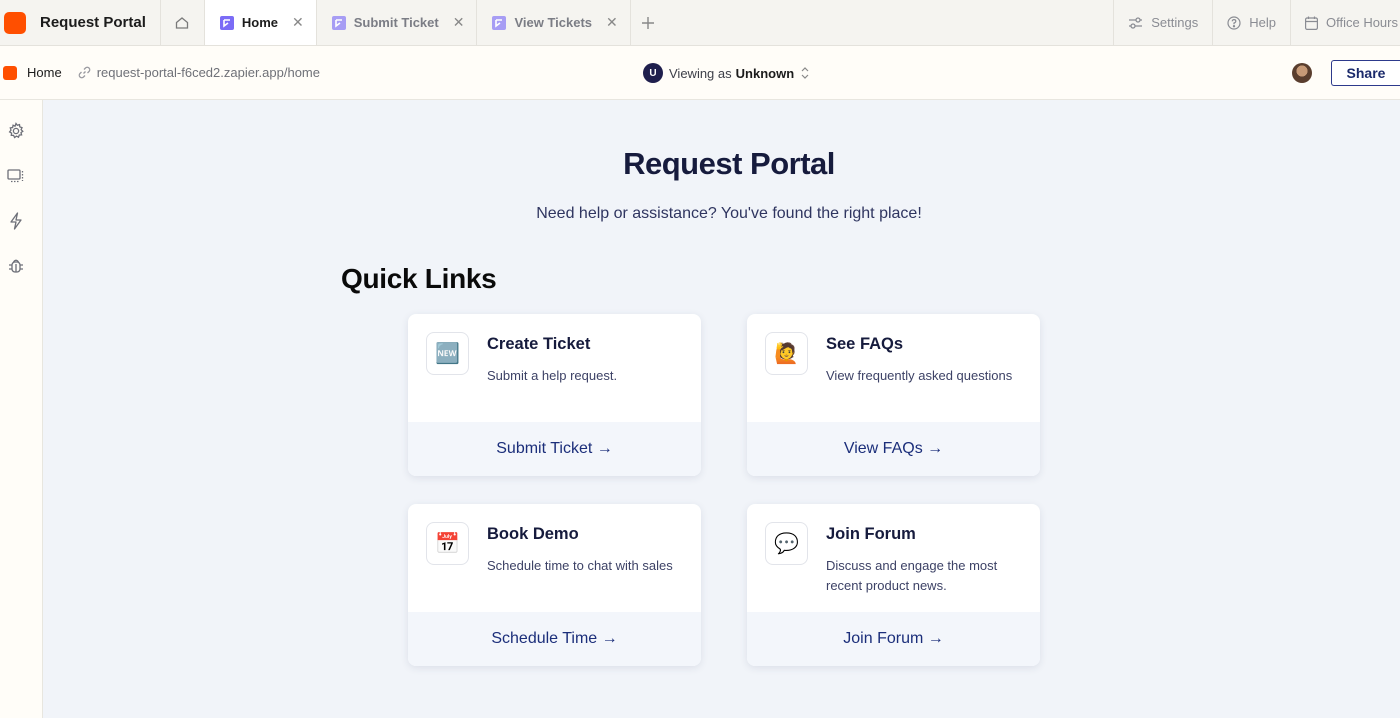 This screenshot has height=718, width=1400. I want to click on sliders-icon, so click(1136, 22).